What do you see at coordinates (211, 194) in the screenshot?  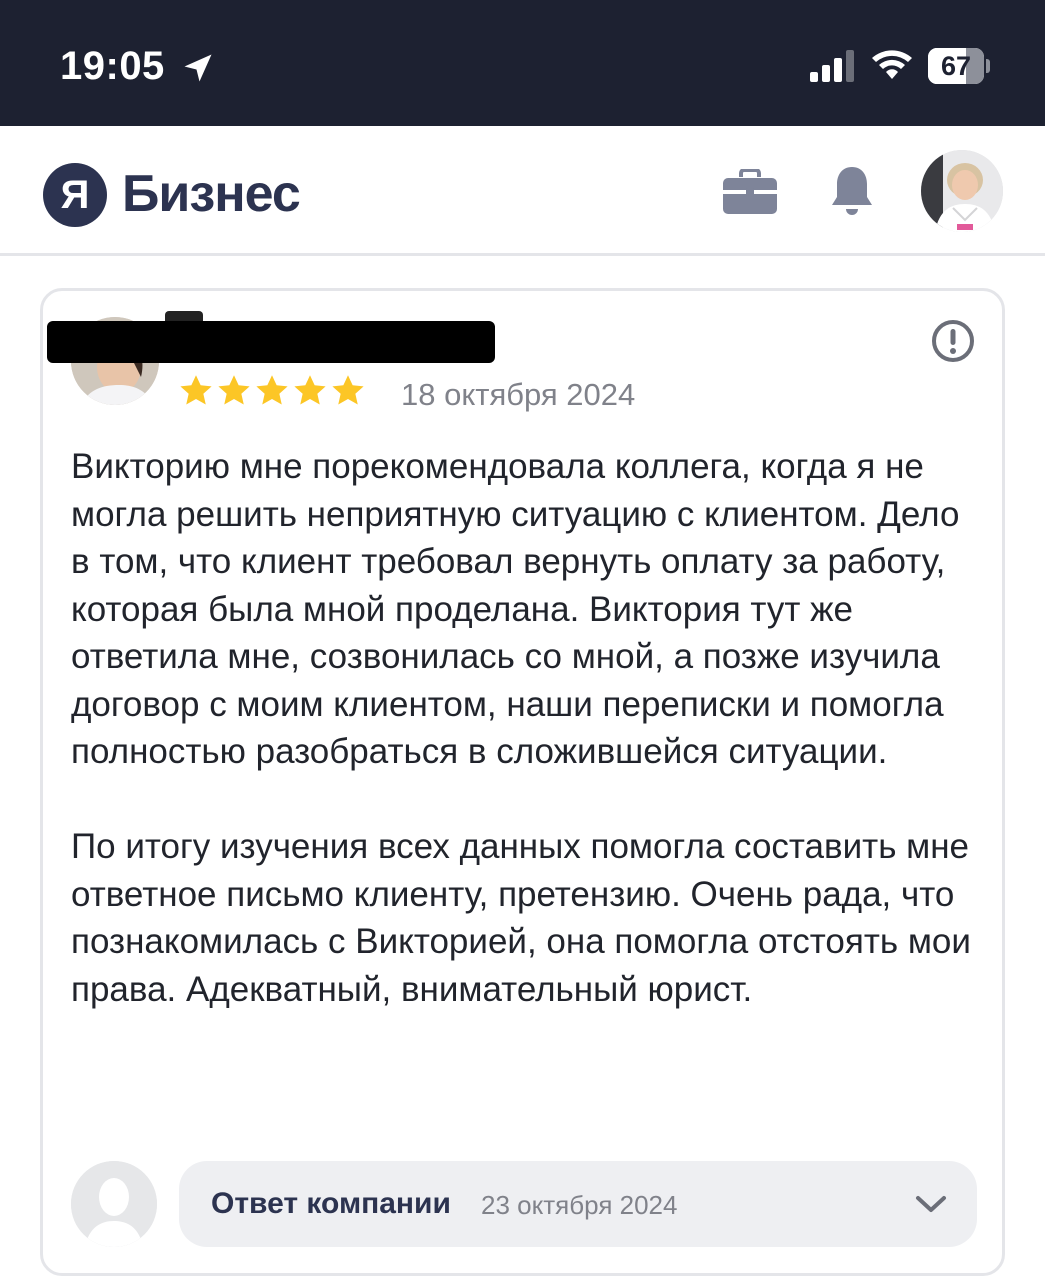 I see `logo-text: Бизнес` at bounding box center [211, 194].